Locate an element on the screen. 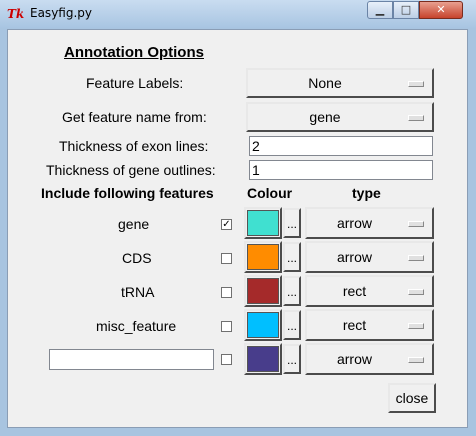  color-swatch-cds is located at coordinates (263, 257).